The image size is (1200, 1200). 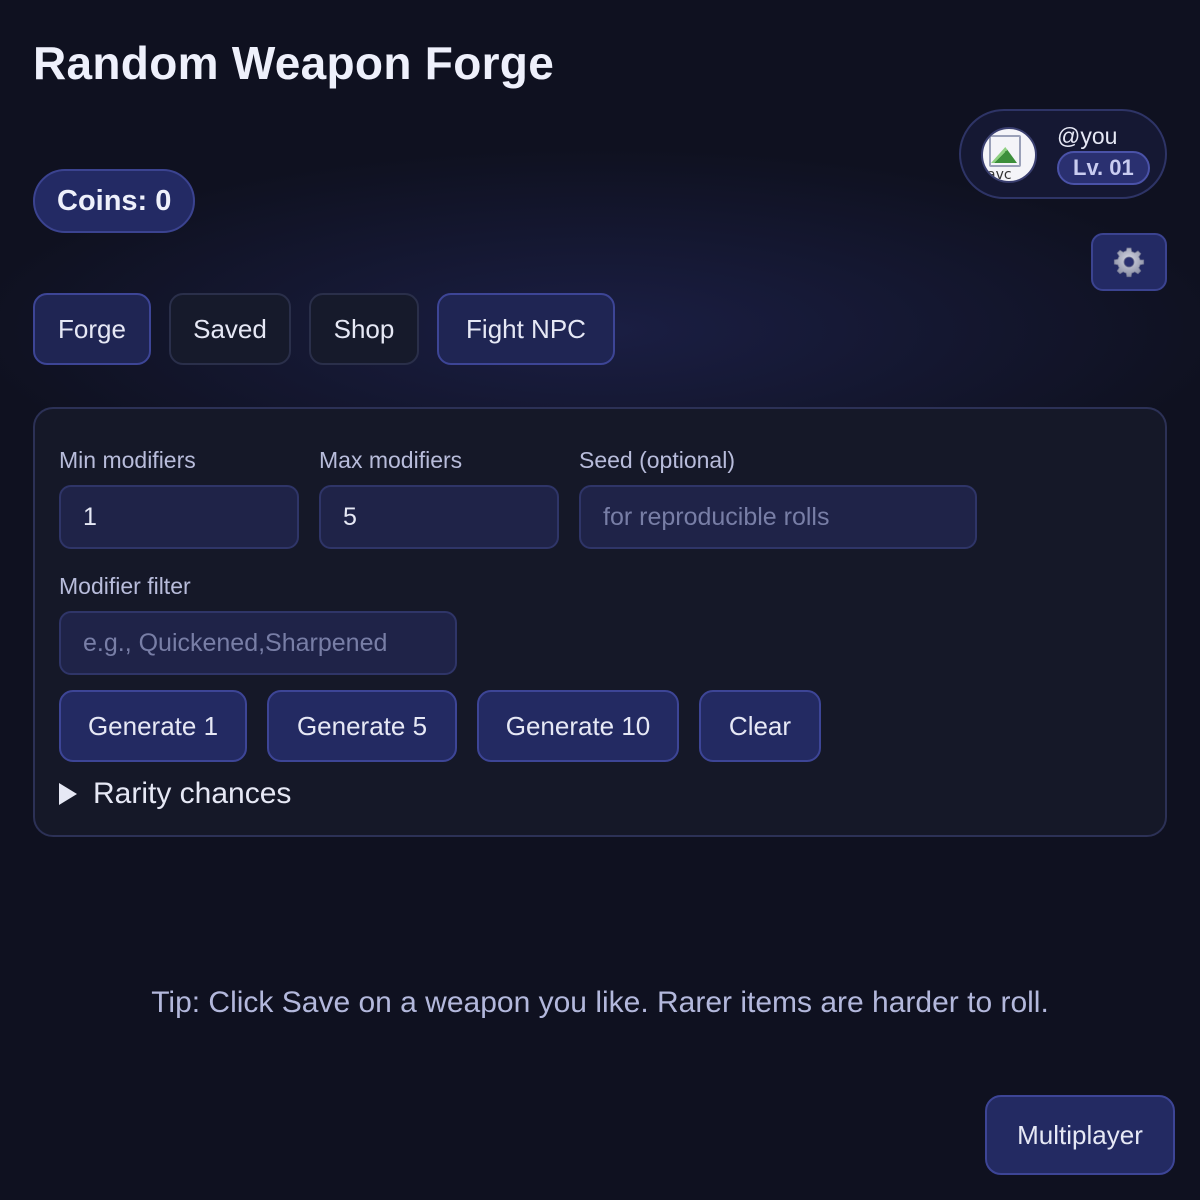 I want to click on max-modifiers-input: 5, so click(x=439, y=517).